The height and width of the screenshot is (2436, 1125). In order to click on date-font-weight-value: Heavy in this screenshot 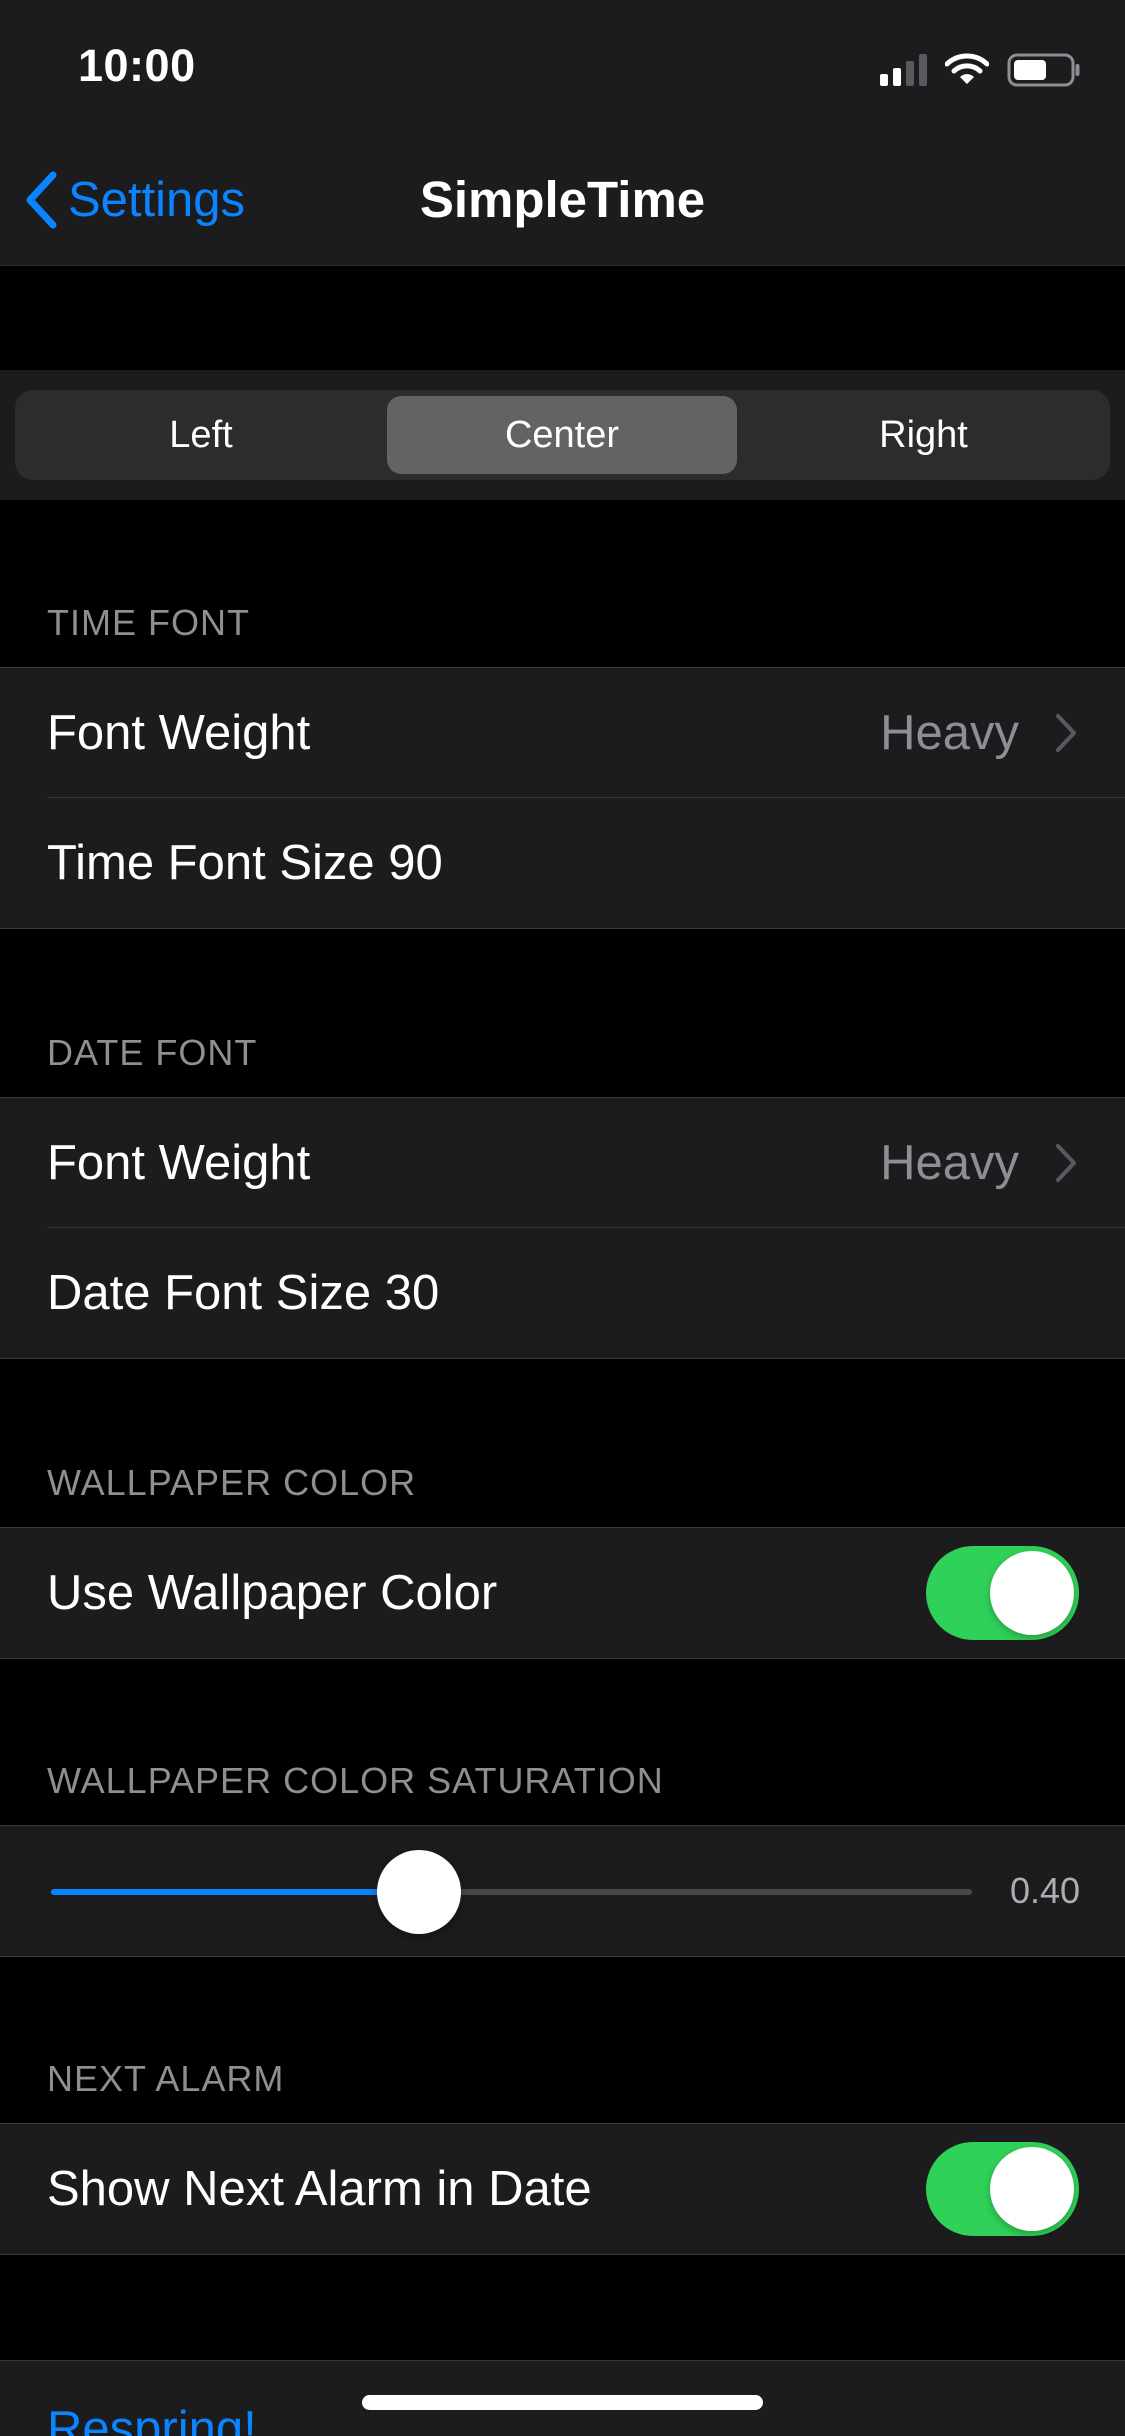, I will do `click(949, 1163)`.